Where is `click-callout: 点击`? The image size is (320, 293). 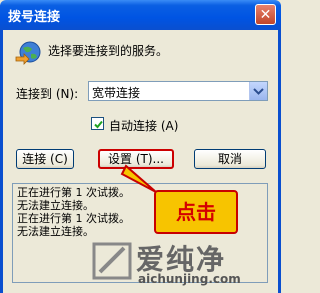 click-callout: 点击 is located at coordinates (196, 212).